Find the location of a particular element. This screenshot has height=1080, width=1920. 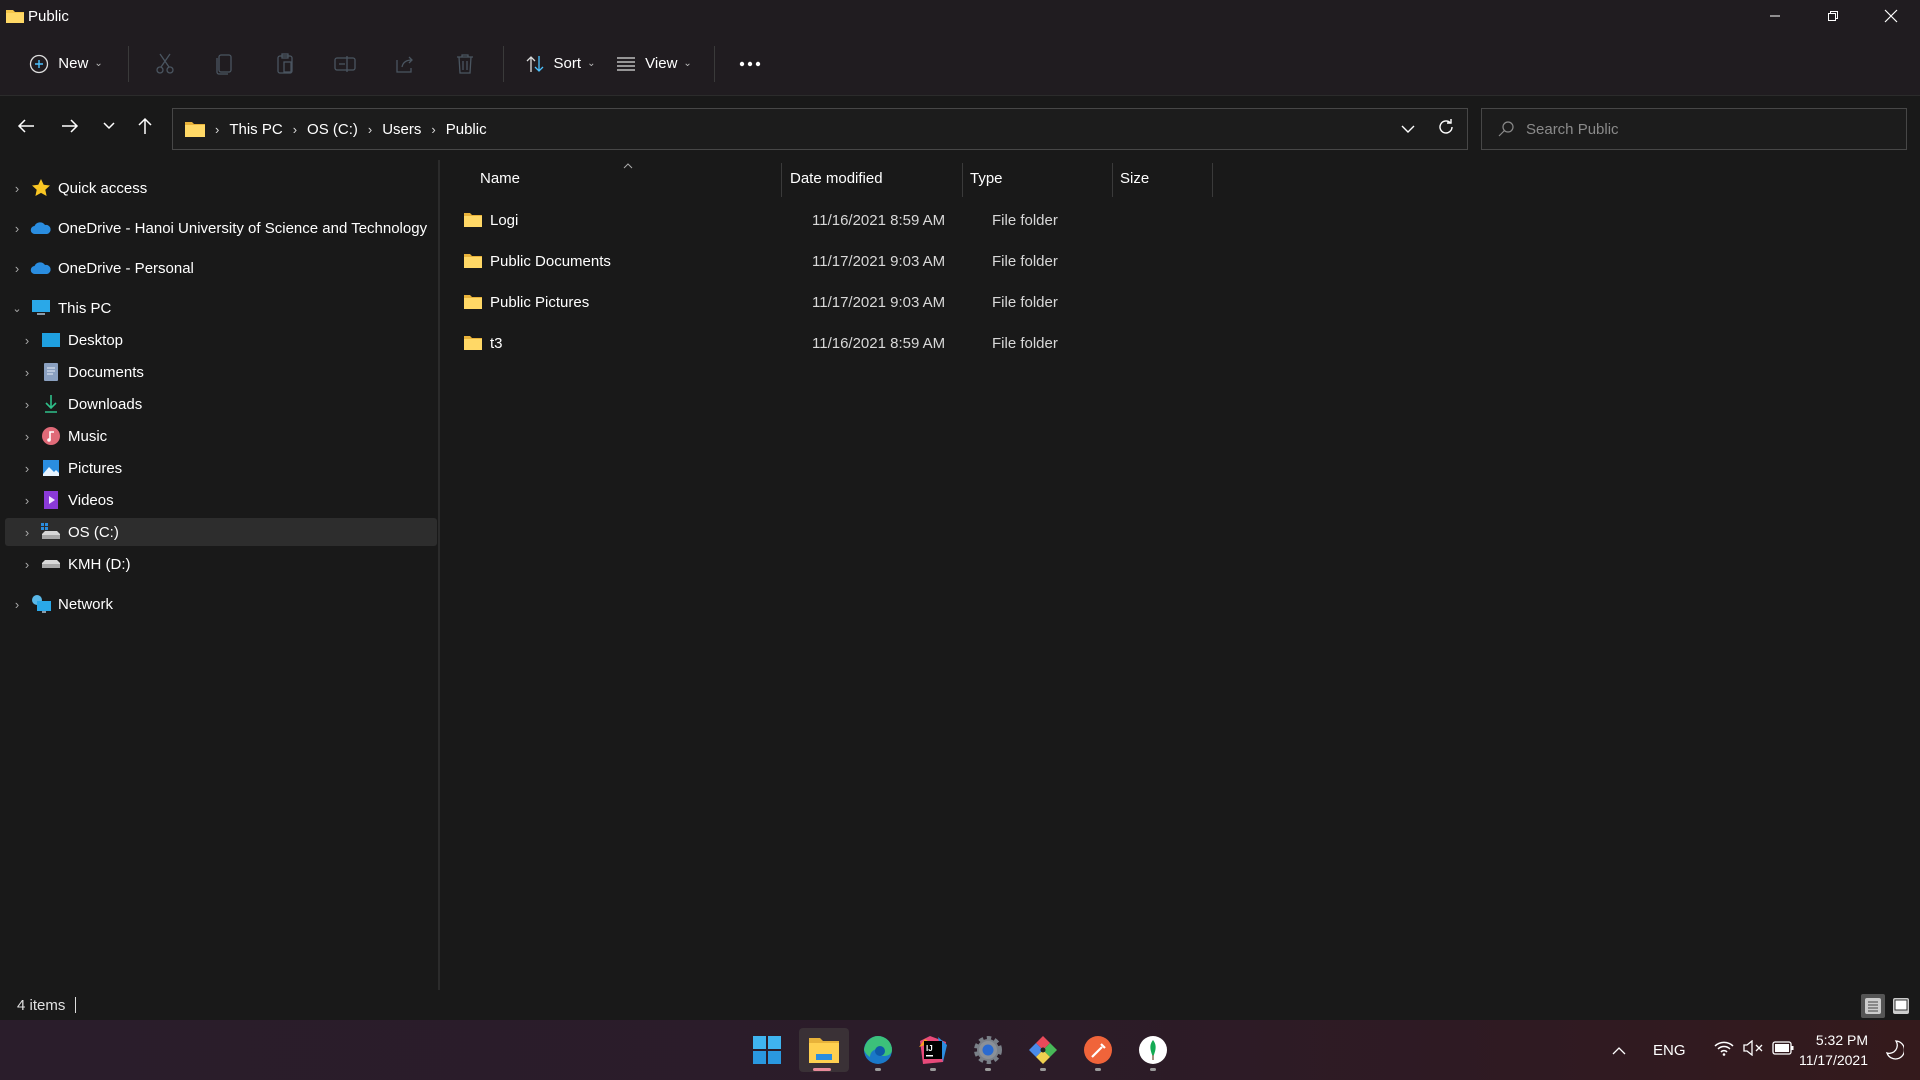

sidebar-item-kmh-d: › KMH (D:) is located at coordinates (221, 564).